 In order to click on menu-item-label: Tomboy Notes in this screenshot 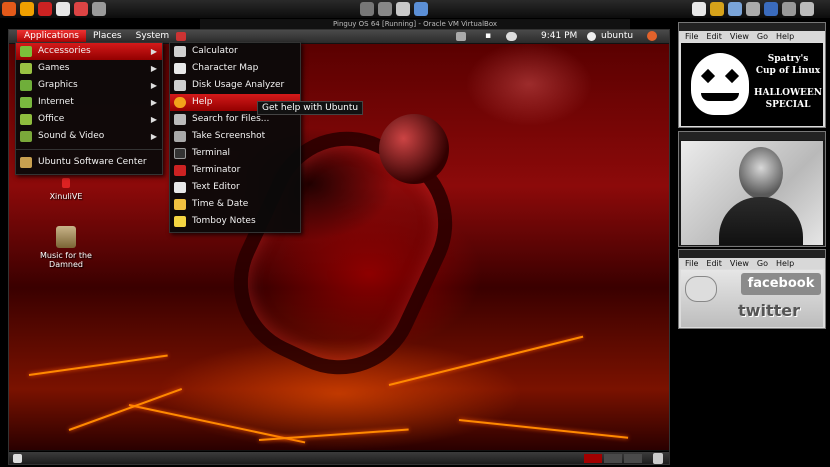, I will do `click(224, 221)`.